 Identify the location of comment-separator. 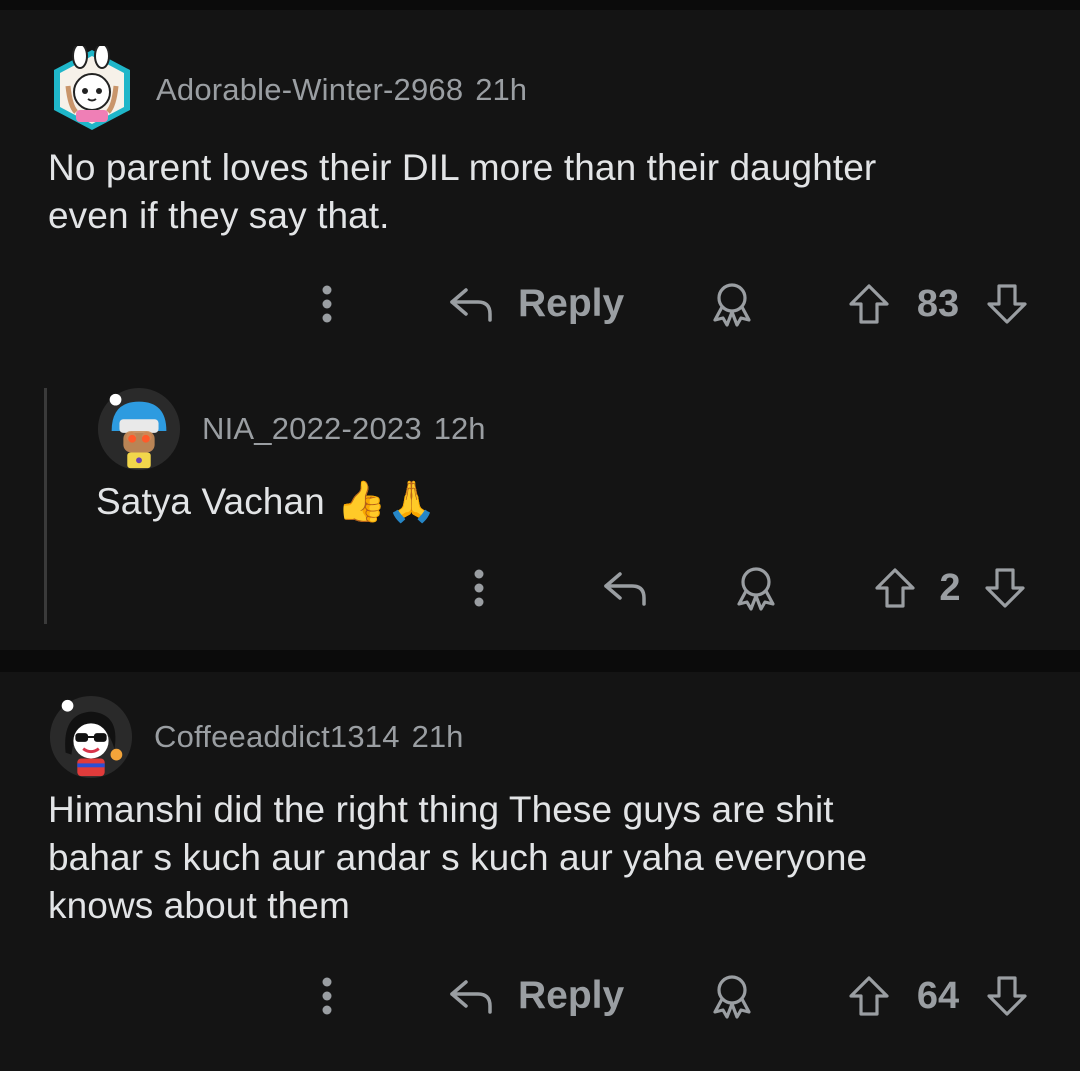
(540, 661).